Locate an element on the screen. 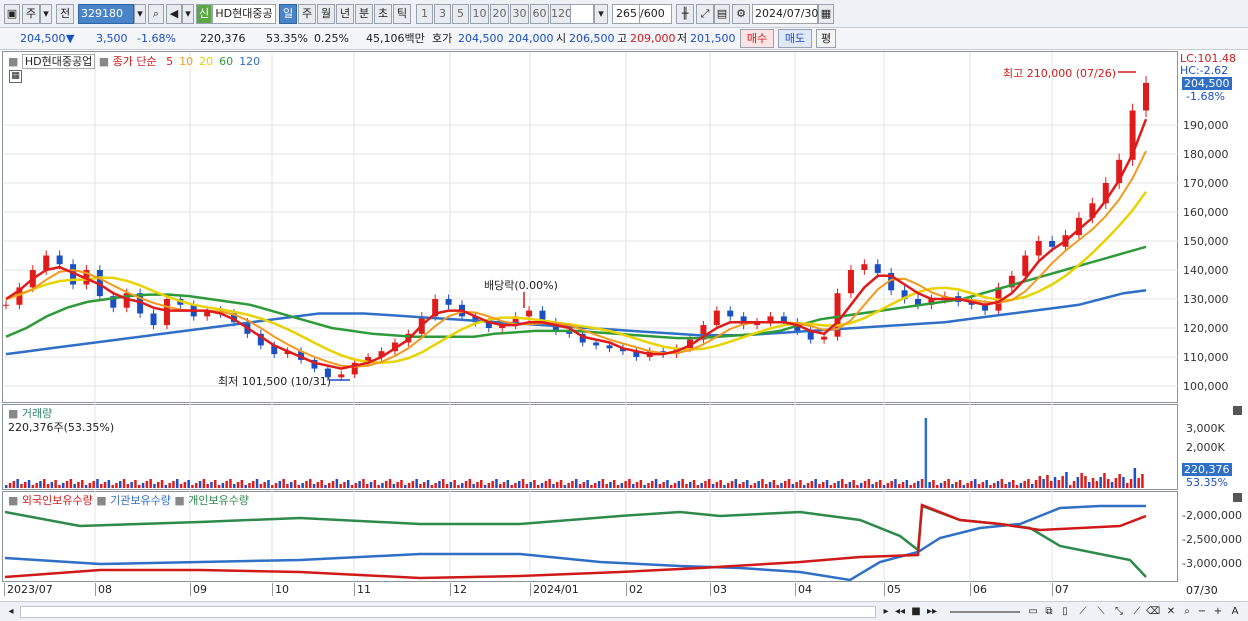 The image size is (1248, 621). buy-button: 매수 is located at coordinates (757, 38).